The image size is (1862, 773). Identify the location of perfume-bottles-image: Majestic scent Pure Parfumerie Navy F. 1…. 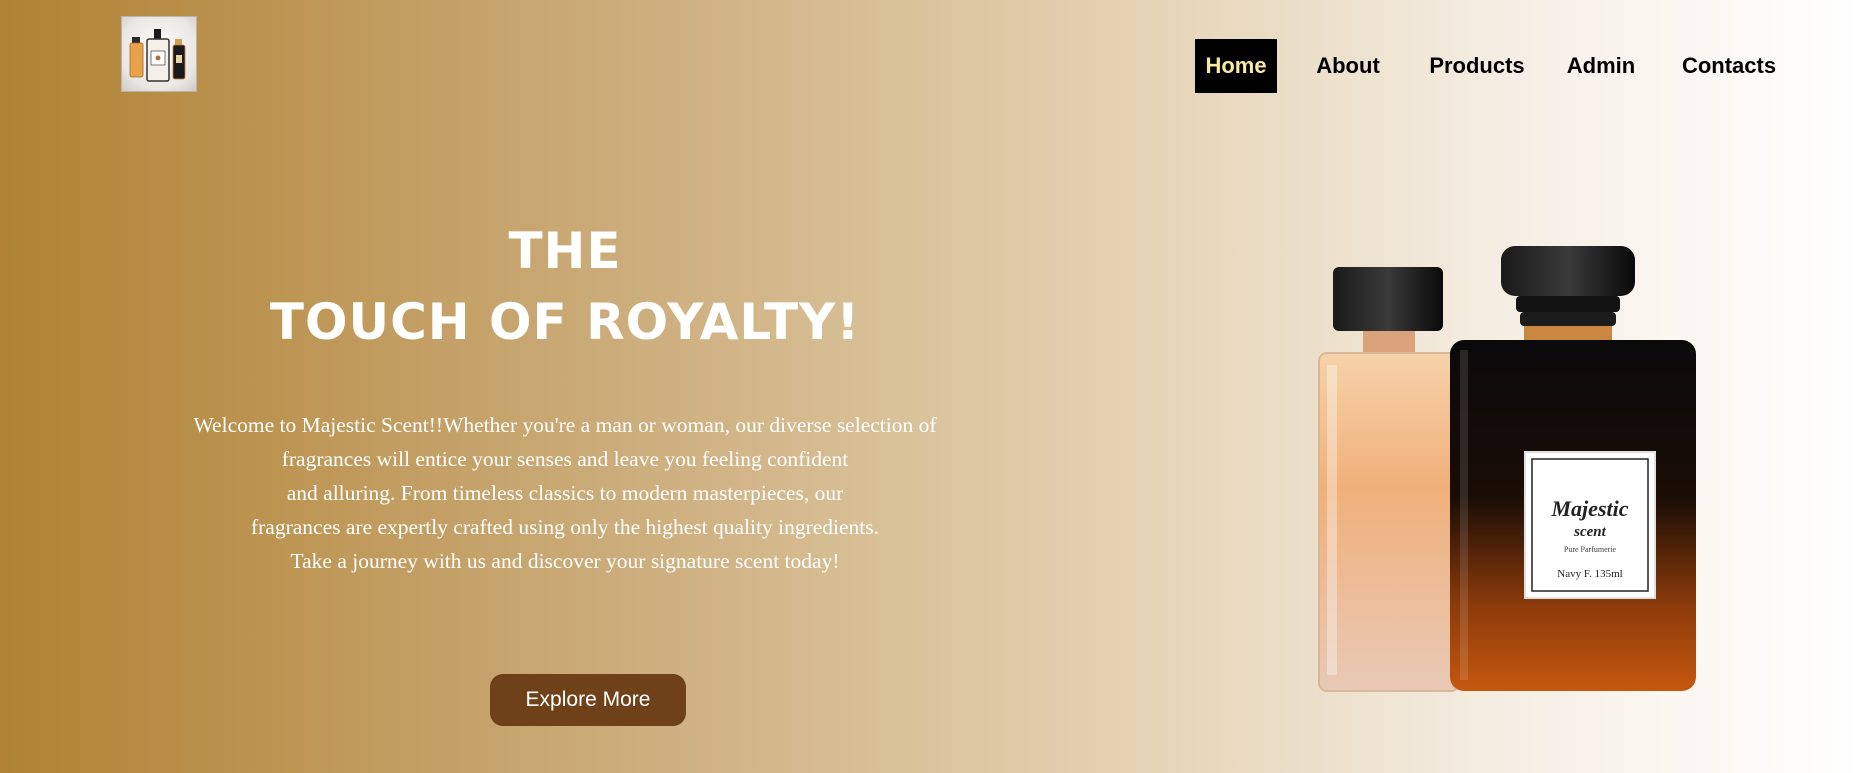
(1507, 469).